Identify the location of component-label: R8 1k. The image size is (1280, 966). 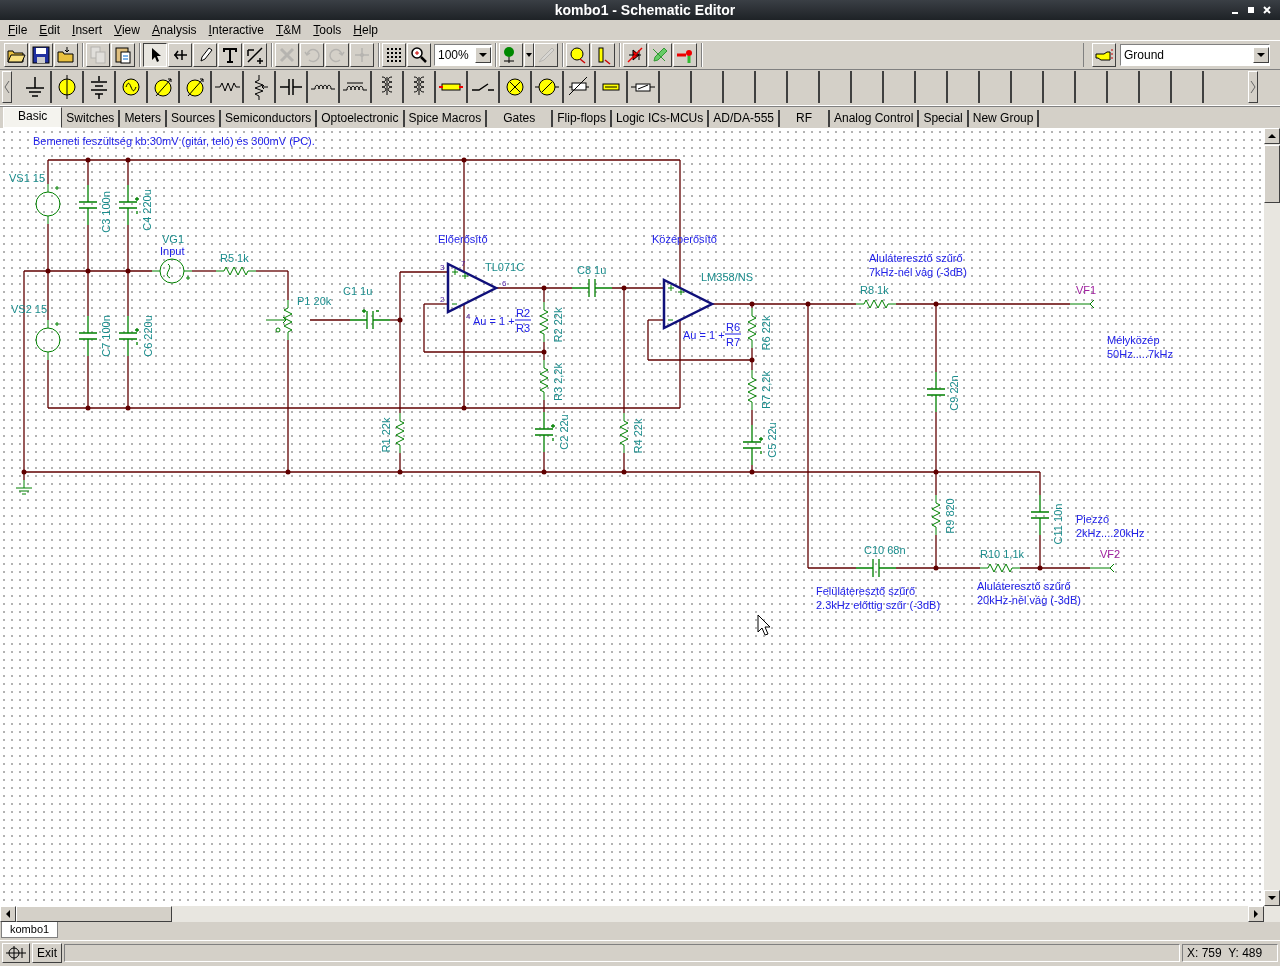
(874, 290).